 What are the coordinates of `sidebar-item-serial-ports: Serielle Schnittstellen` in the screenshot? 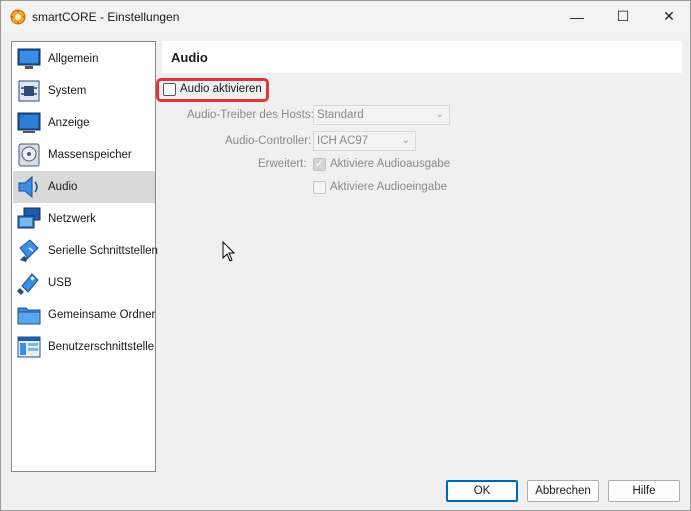 It's located at (85, 251).